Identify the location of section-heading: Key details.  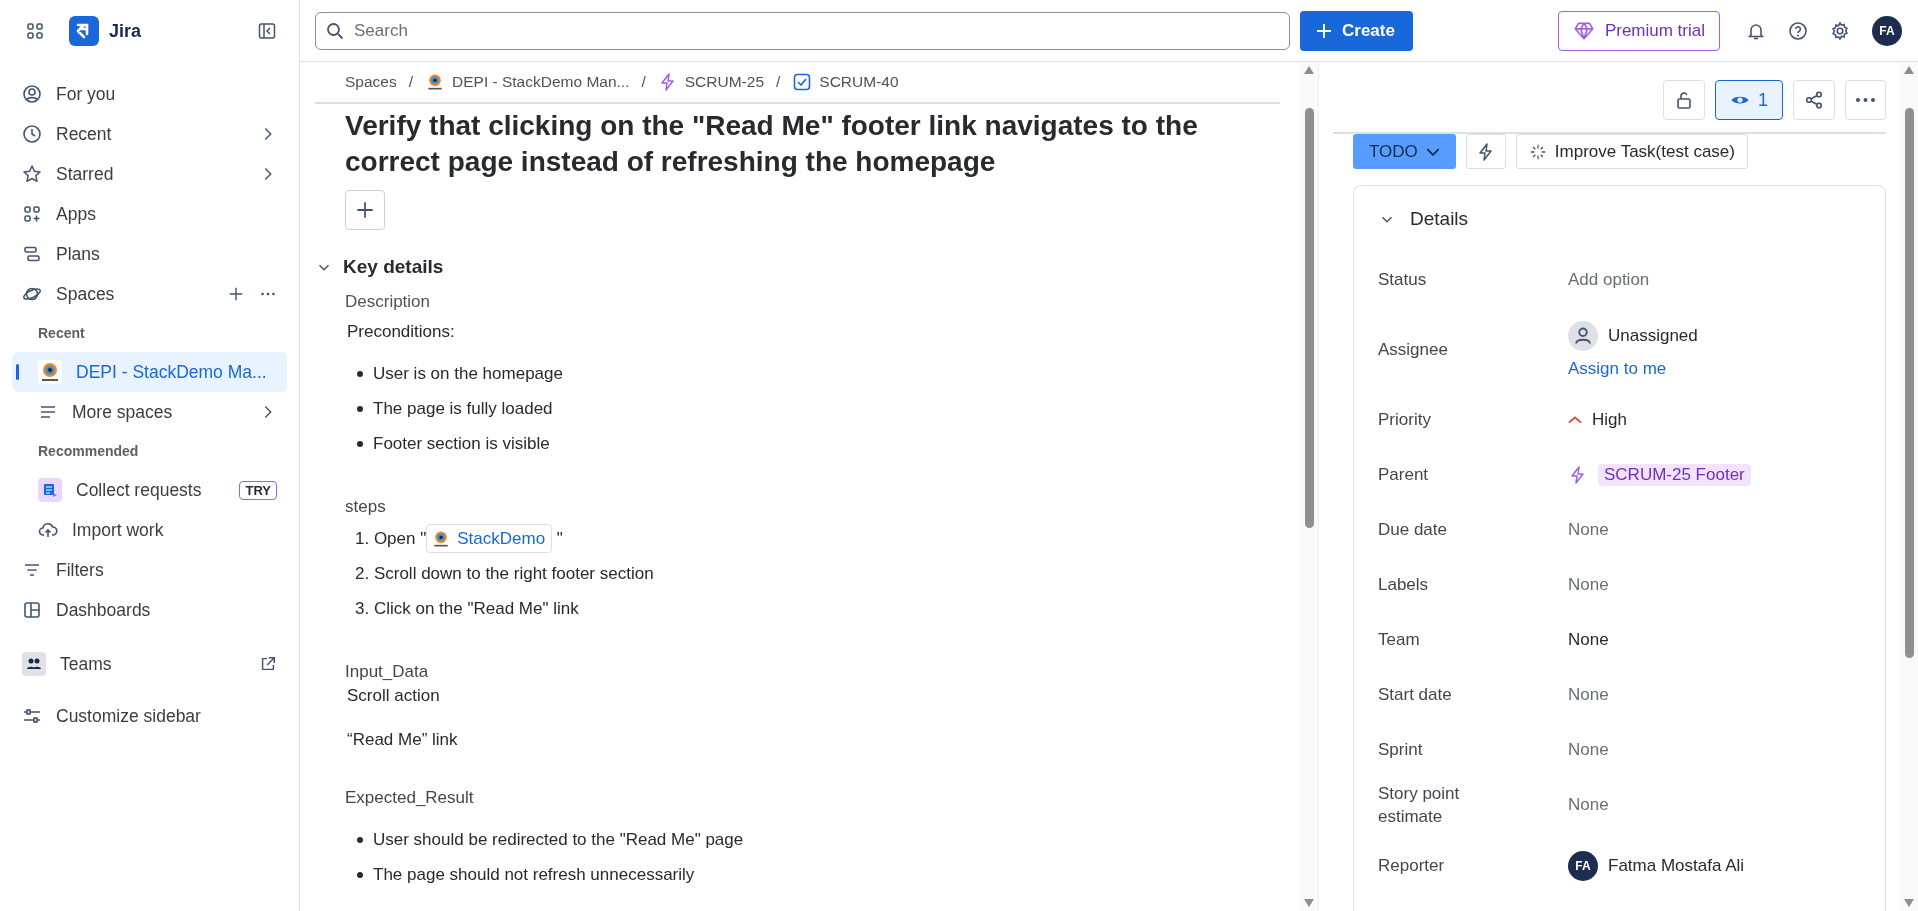
(393, 267).